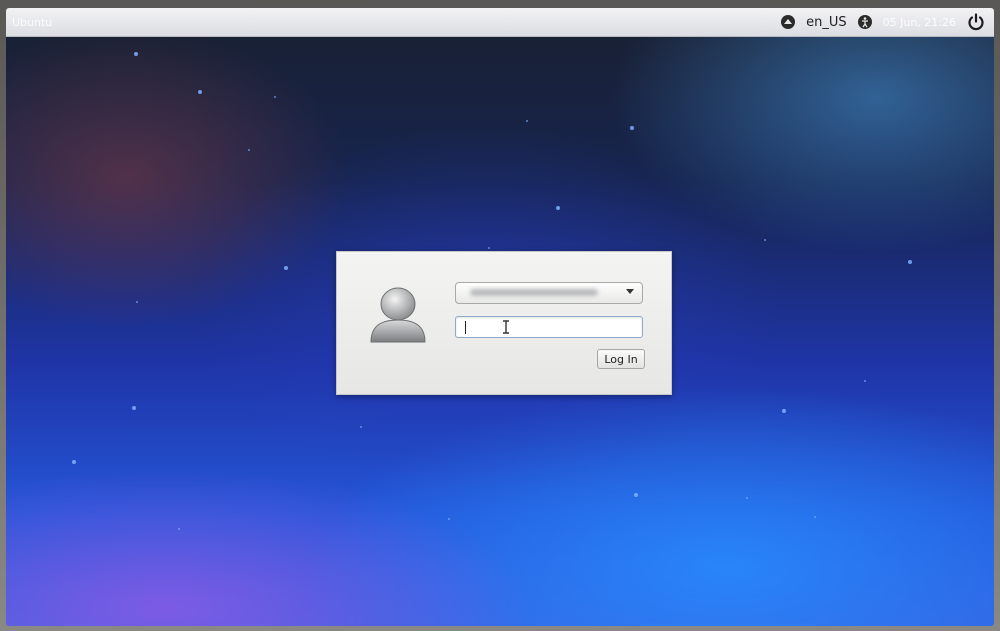 This screenshot has width=1000, height=631. Describe the element at coordinates (865, 22) in the screenshot. I see `accessibility-icon` at that location.